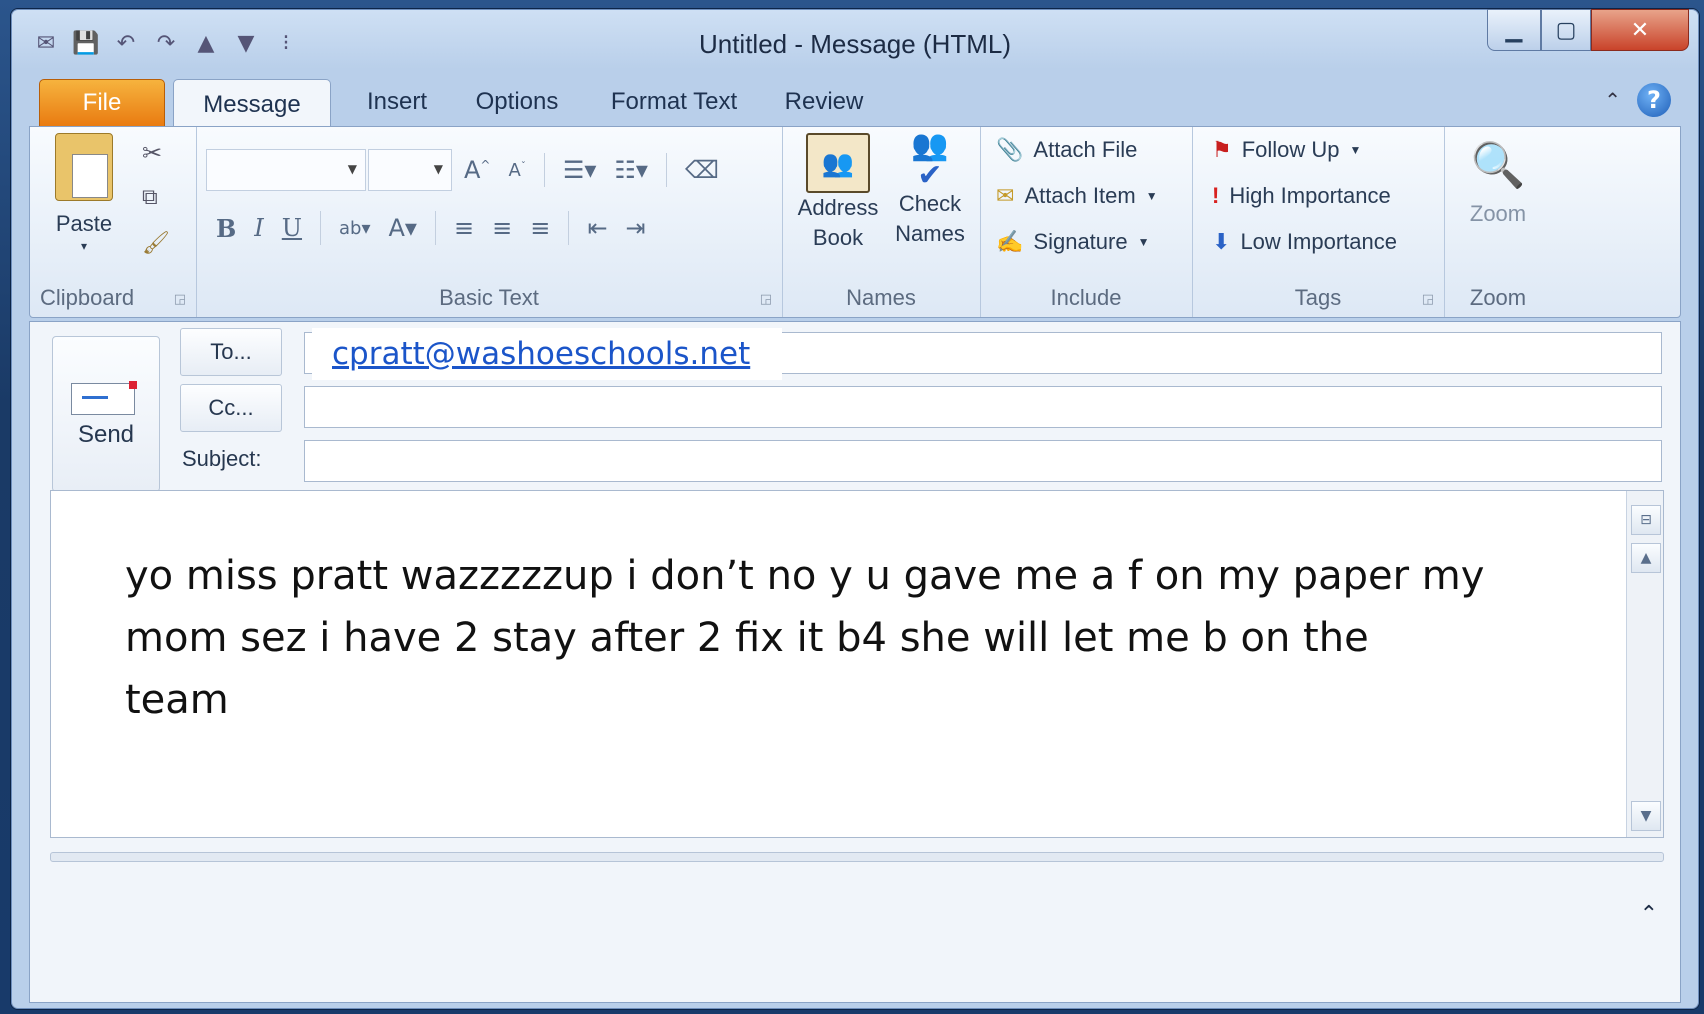  I want to click on paste-label: Paste, so click(84, 223).